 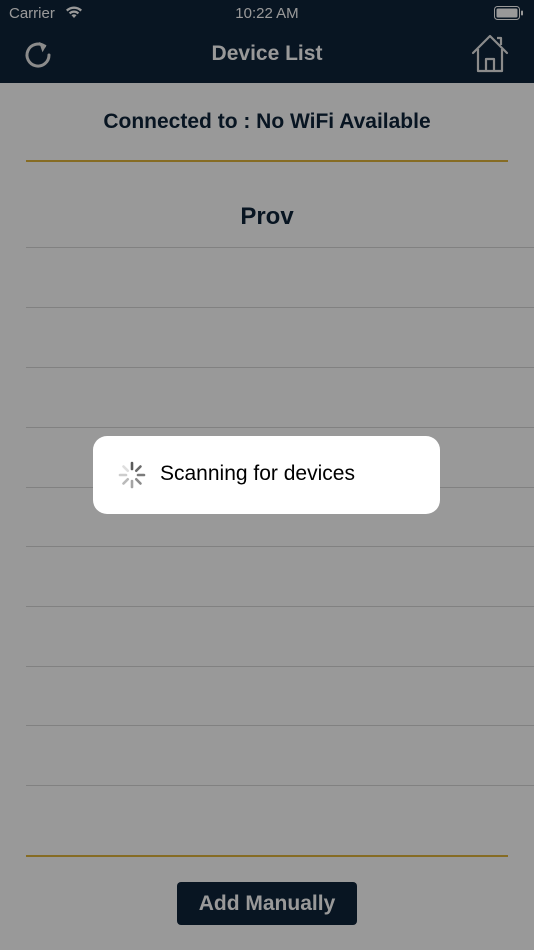 I want to click on spinner-icon, so click(x=132, y=475).